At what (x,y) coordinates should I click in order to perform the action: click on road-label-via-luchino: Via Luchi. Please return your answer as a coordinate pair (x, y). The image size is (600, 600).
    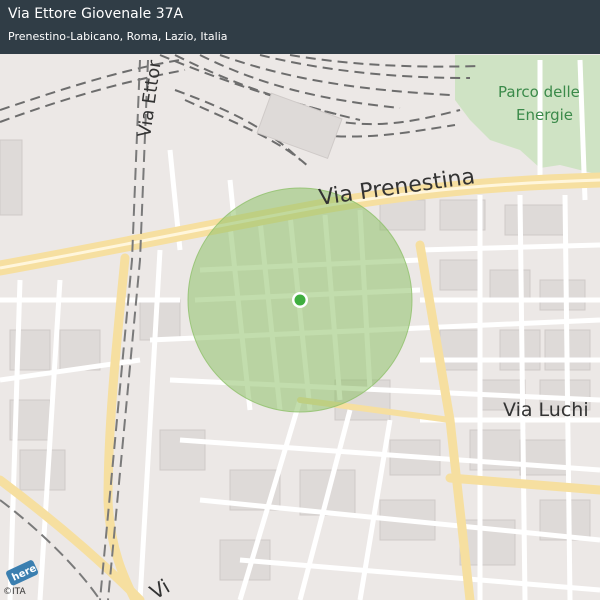
    Looking at the image, I should click on (546, 410).